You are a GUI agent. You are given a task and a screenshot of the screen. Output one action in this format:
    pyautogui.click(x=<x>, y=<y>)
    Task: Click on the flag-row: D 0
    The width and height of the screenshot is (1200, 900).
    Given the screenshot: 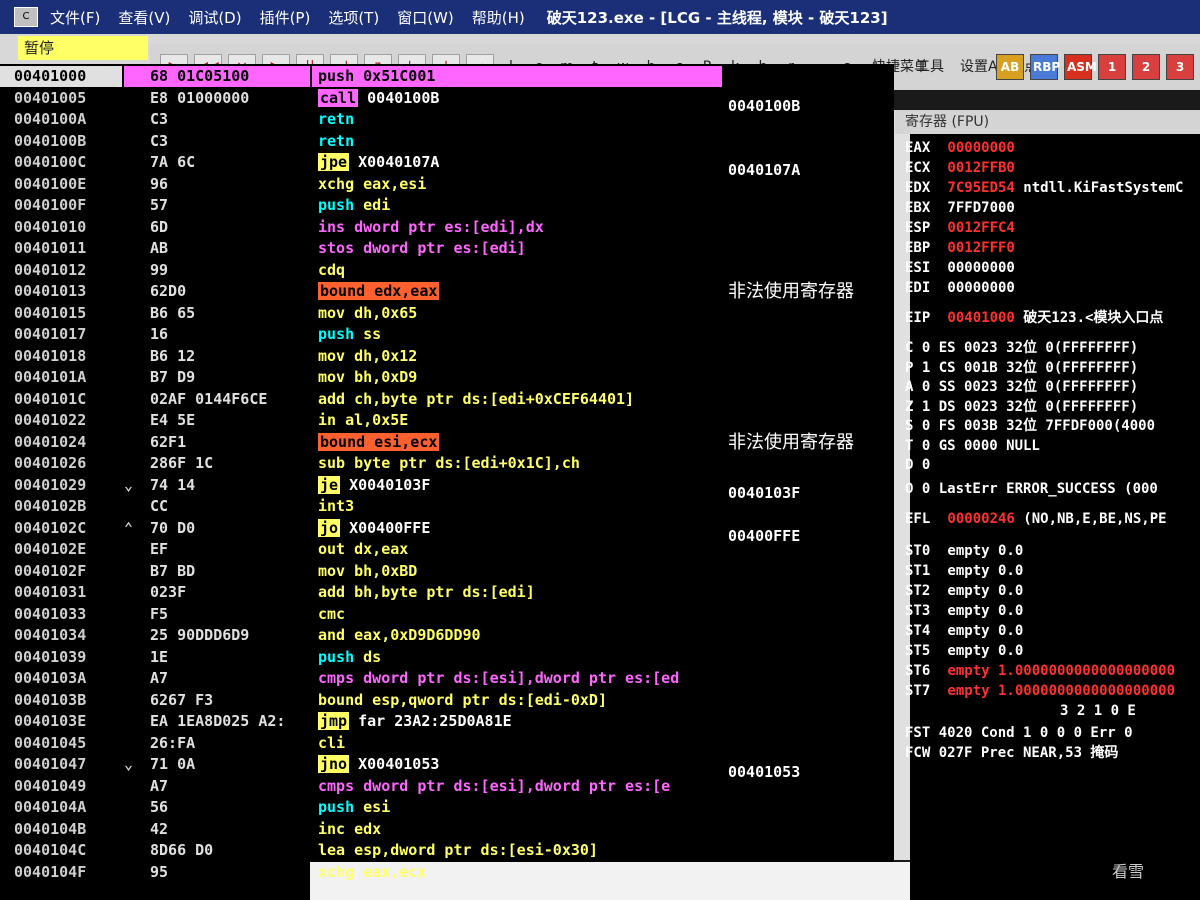 What is the action you would take?
    pyautogui.click(x=917, y=465)
    